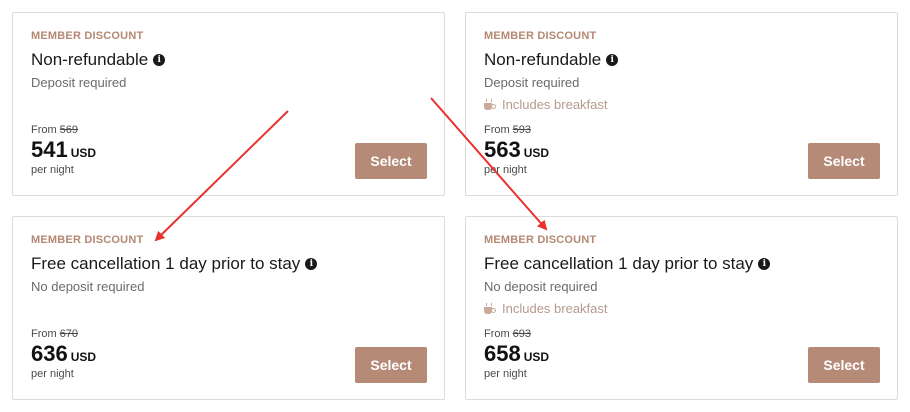 This screenshot has width=910, height=412. I want to click on discounted-price: 658 USD, so click(516, 354).